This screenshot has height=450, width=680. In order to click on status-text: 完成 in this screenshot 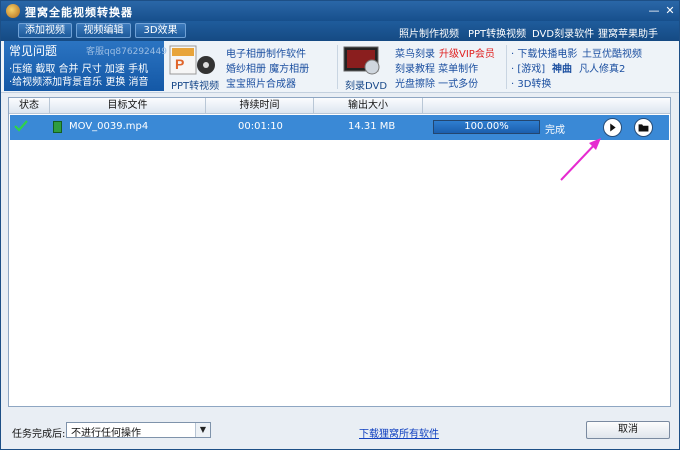, I will do `click(555, 130)`.